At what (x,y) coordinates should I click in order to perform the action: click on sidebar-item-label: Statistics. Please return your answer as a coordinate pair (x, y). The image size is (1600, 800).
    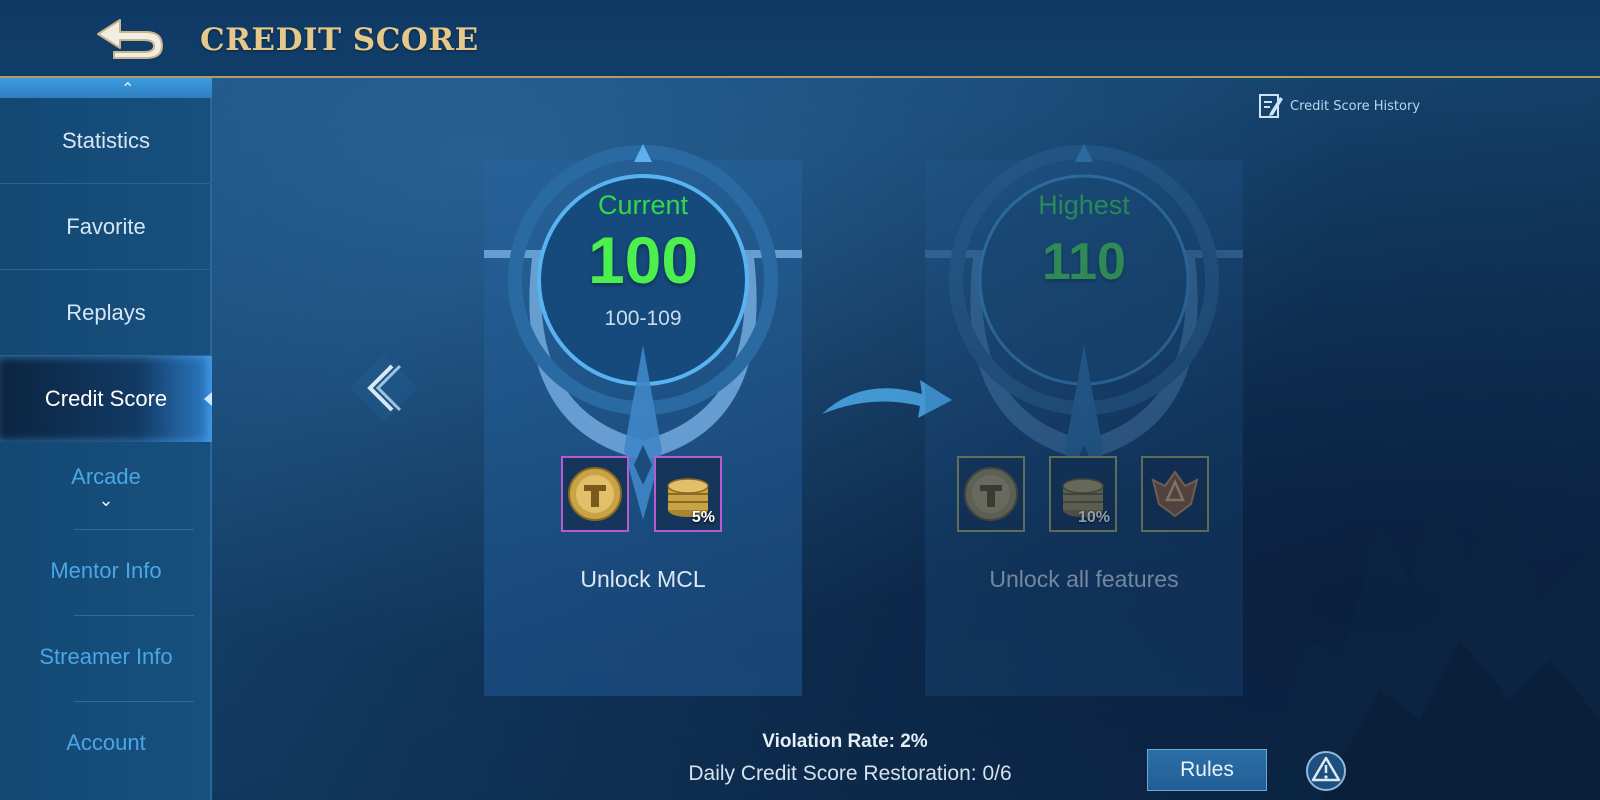
    Looking at the image, I should click on (106, 140).